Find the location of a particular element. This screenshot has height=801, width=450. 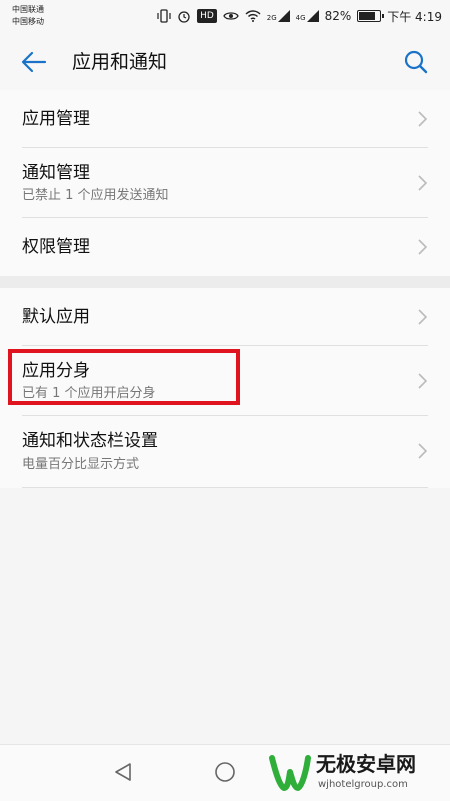

list-item-permission-management: 权限管理 is located at coordinates (225, 247).